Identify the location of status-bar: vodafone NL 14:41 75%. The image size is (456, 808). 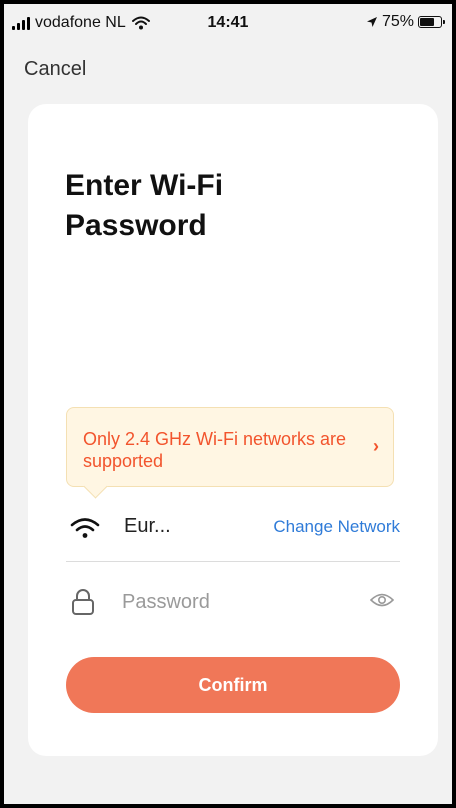
(228, 23).